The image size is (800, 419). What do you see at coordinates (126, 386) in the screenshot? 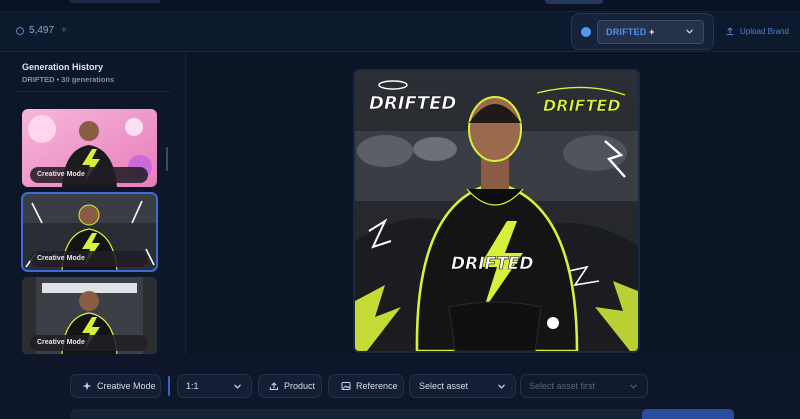
I see `creative-mode-label: Creative Mode` at bounding box center [126, 386].